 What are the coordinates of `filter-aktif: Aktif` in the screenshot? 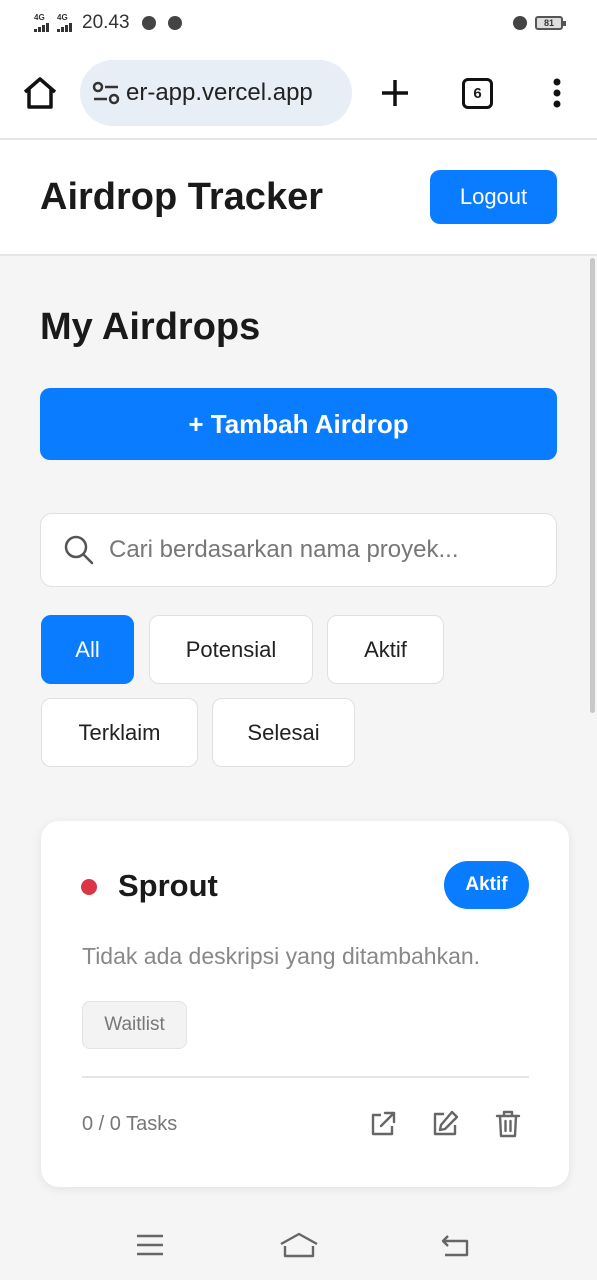 It's located at (385, 649).